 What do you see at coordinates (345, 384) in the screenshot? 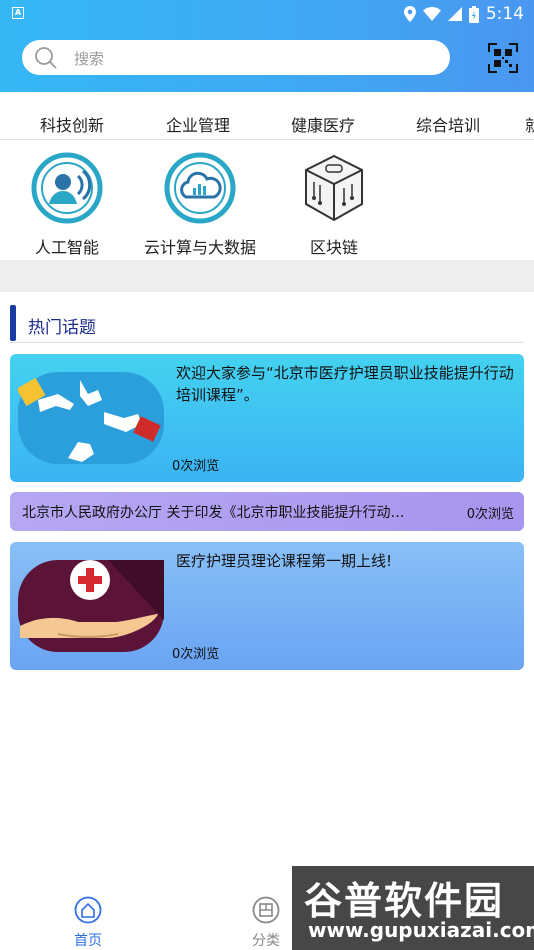
I see `topic-title: 欢迎大家参与“北京市医疗护理员职业技能提升行动培训课程”。` at bounding box center [345, 384].